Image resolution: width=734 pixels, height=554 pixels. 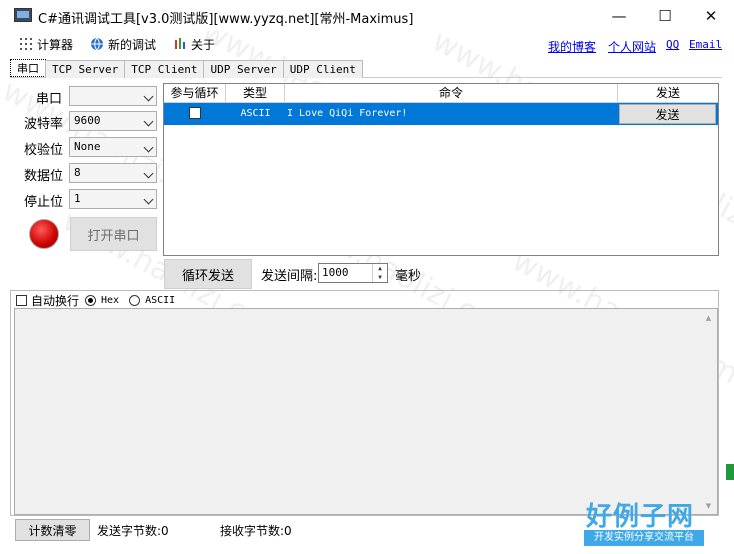 I want to click on interval-label: 发送间隔:, so click(x=289, y=276).